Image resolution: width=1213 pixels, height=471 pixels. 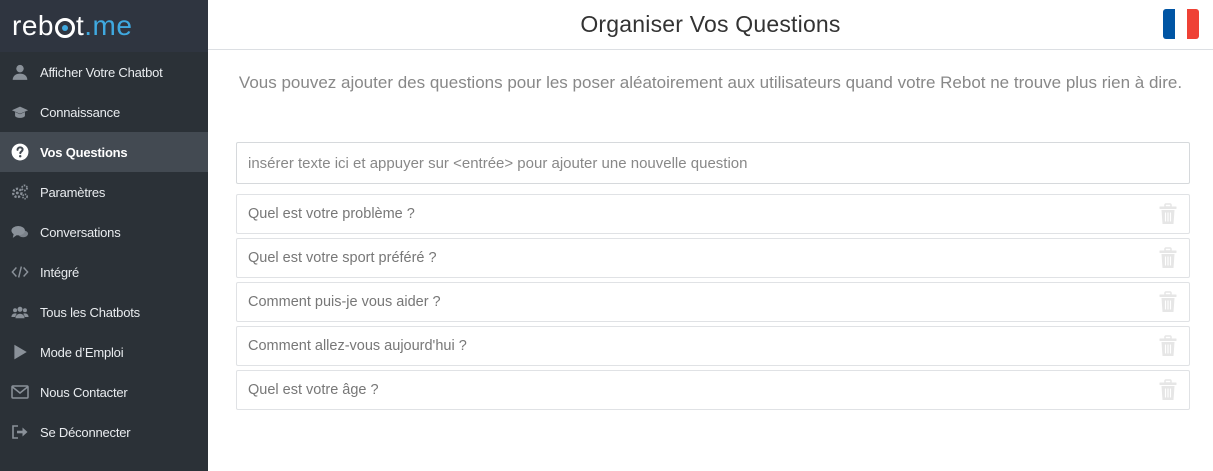 I want to click on page-title: Organiser Vos Questions, so click(x=710, y=24).